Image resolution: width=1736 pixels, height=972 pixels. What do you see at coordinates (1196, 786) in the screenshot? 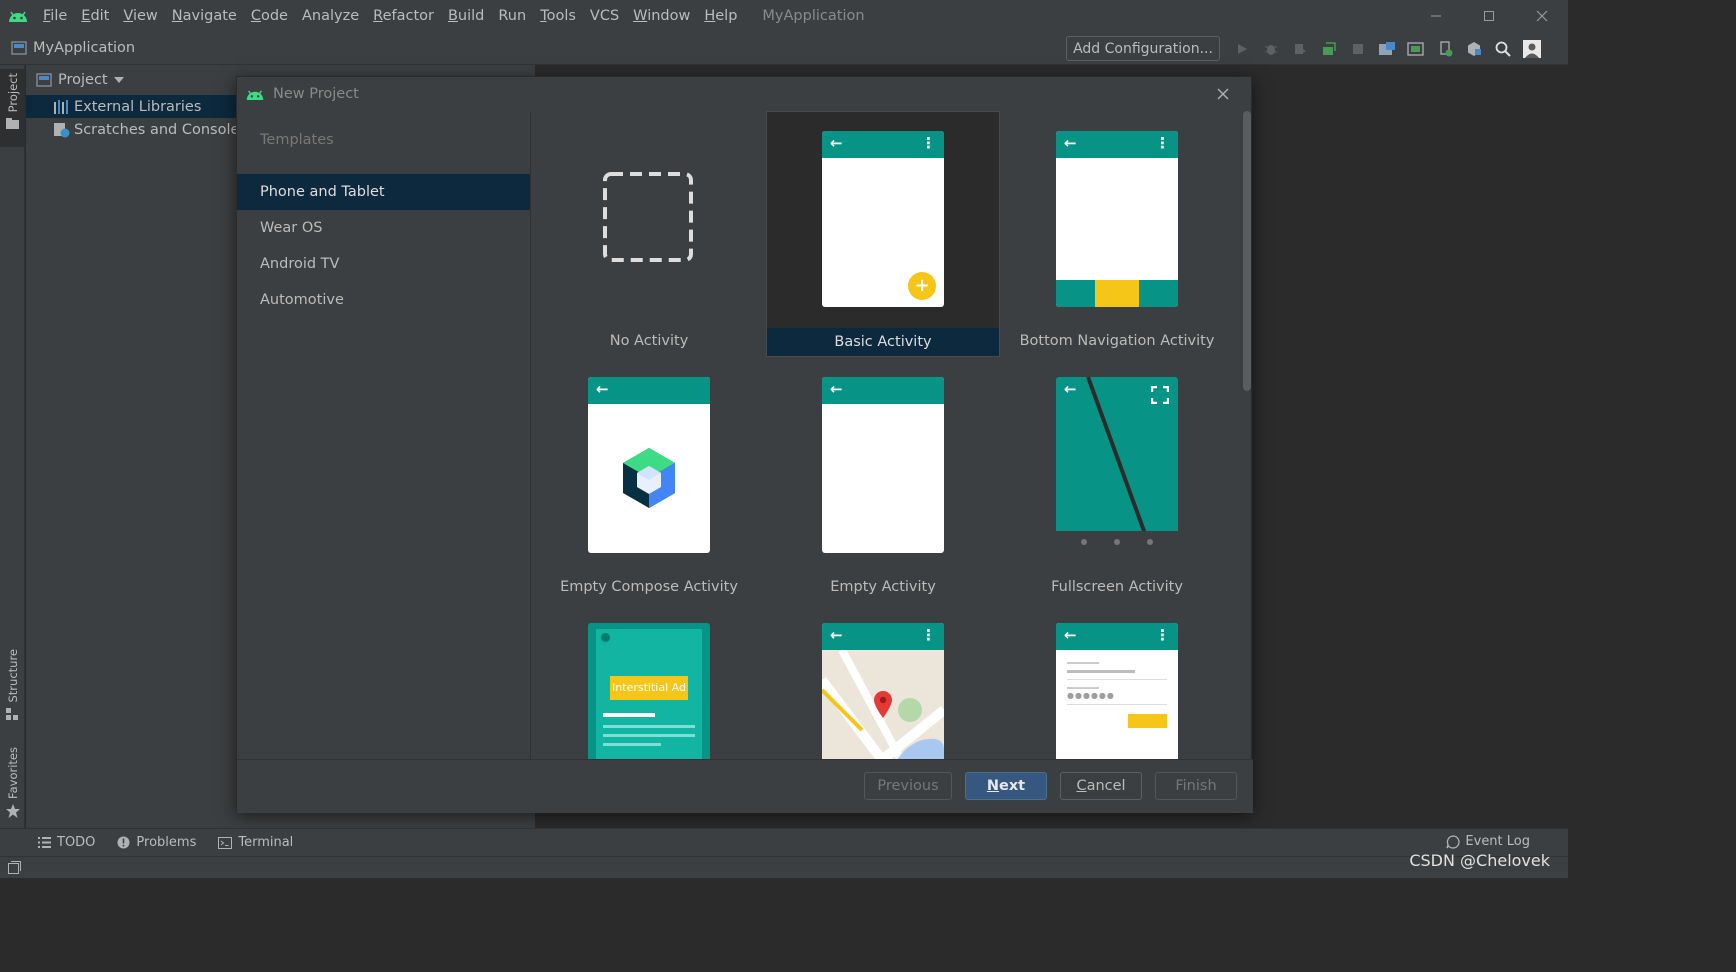
I see `finish-button: Finish` at bounding box center [1196, 786].